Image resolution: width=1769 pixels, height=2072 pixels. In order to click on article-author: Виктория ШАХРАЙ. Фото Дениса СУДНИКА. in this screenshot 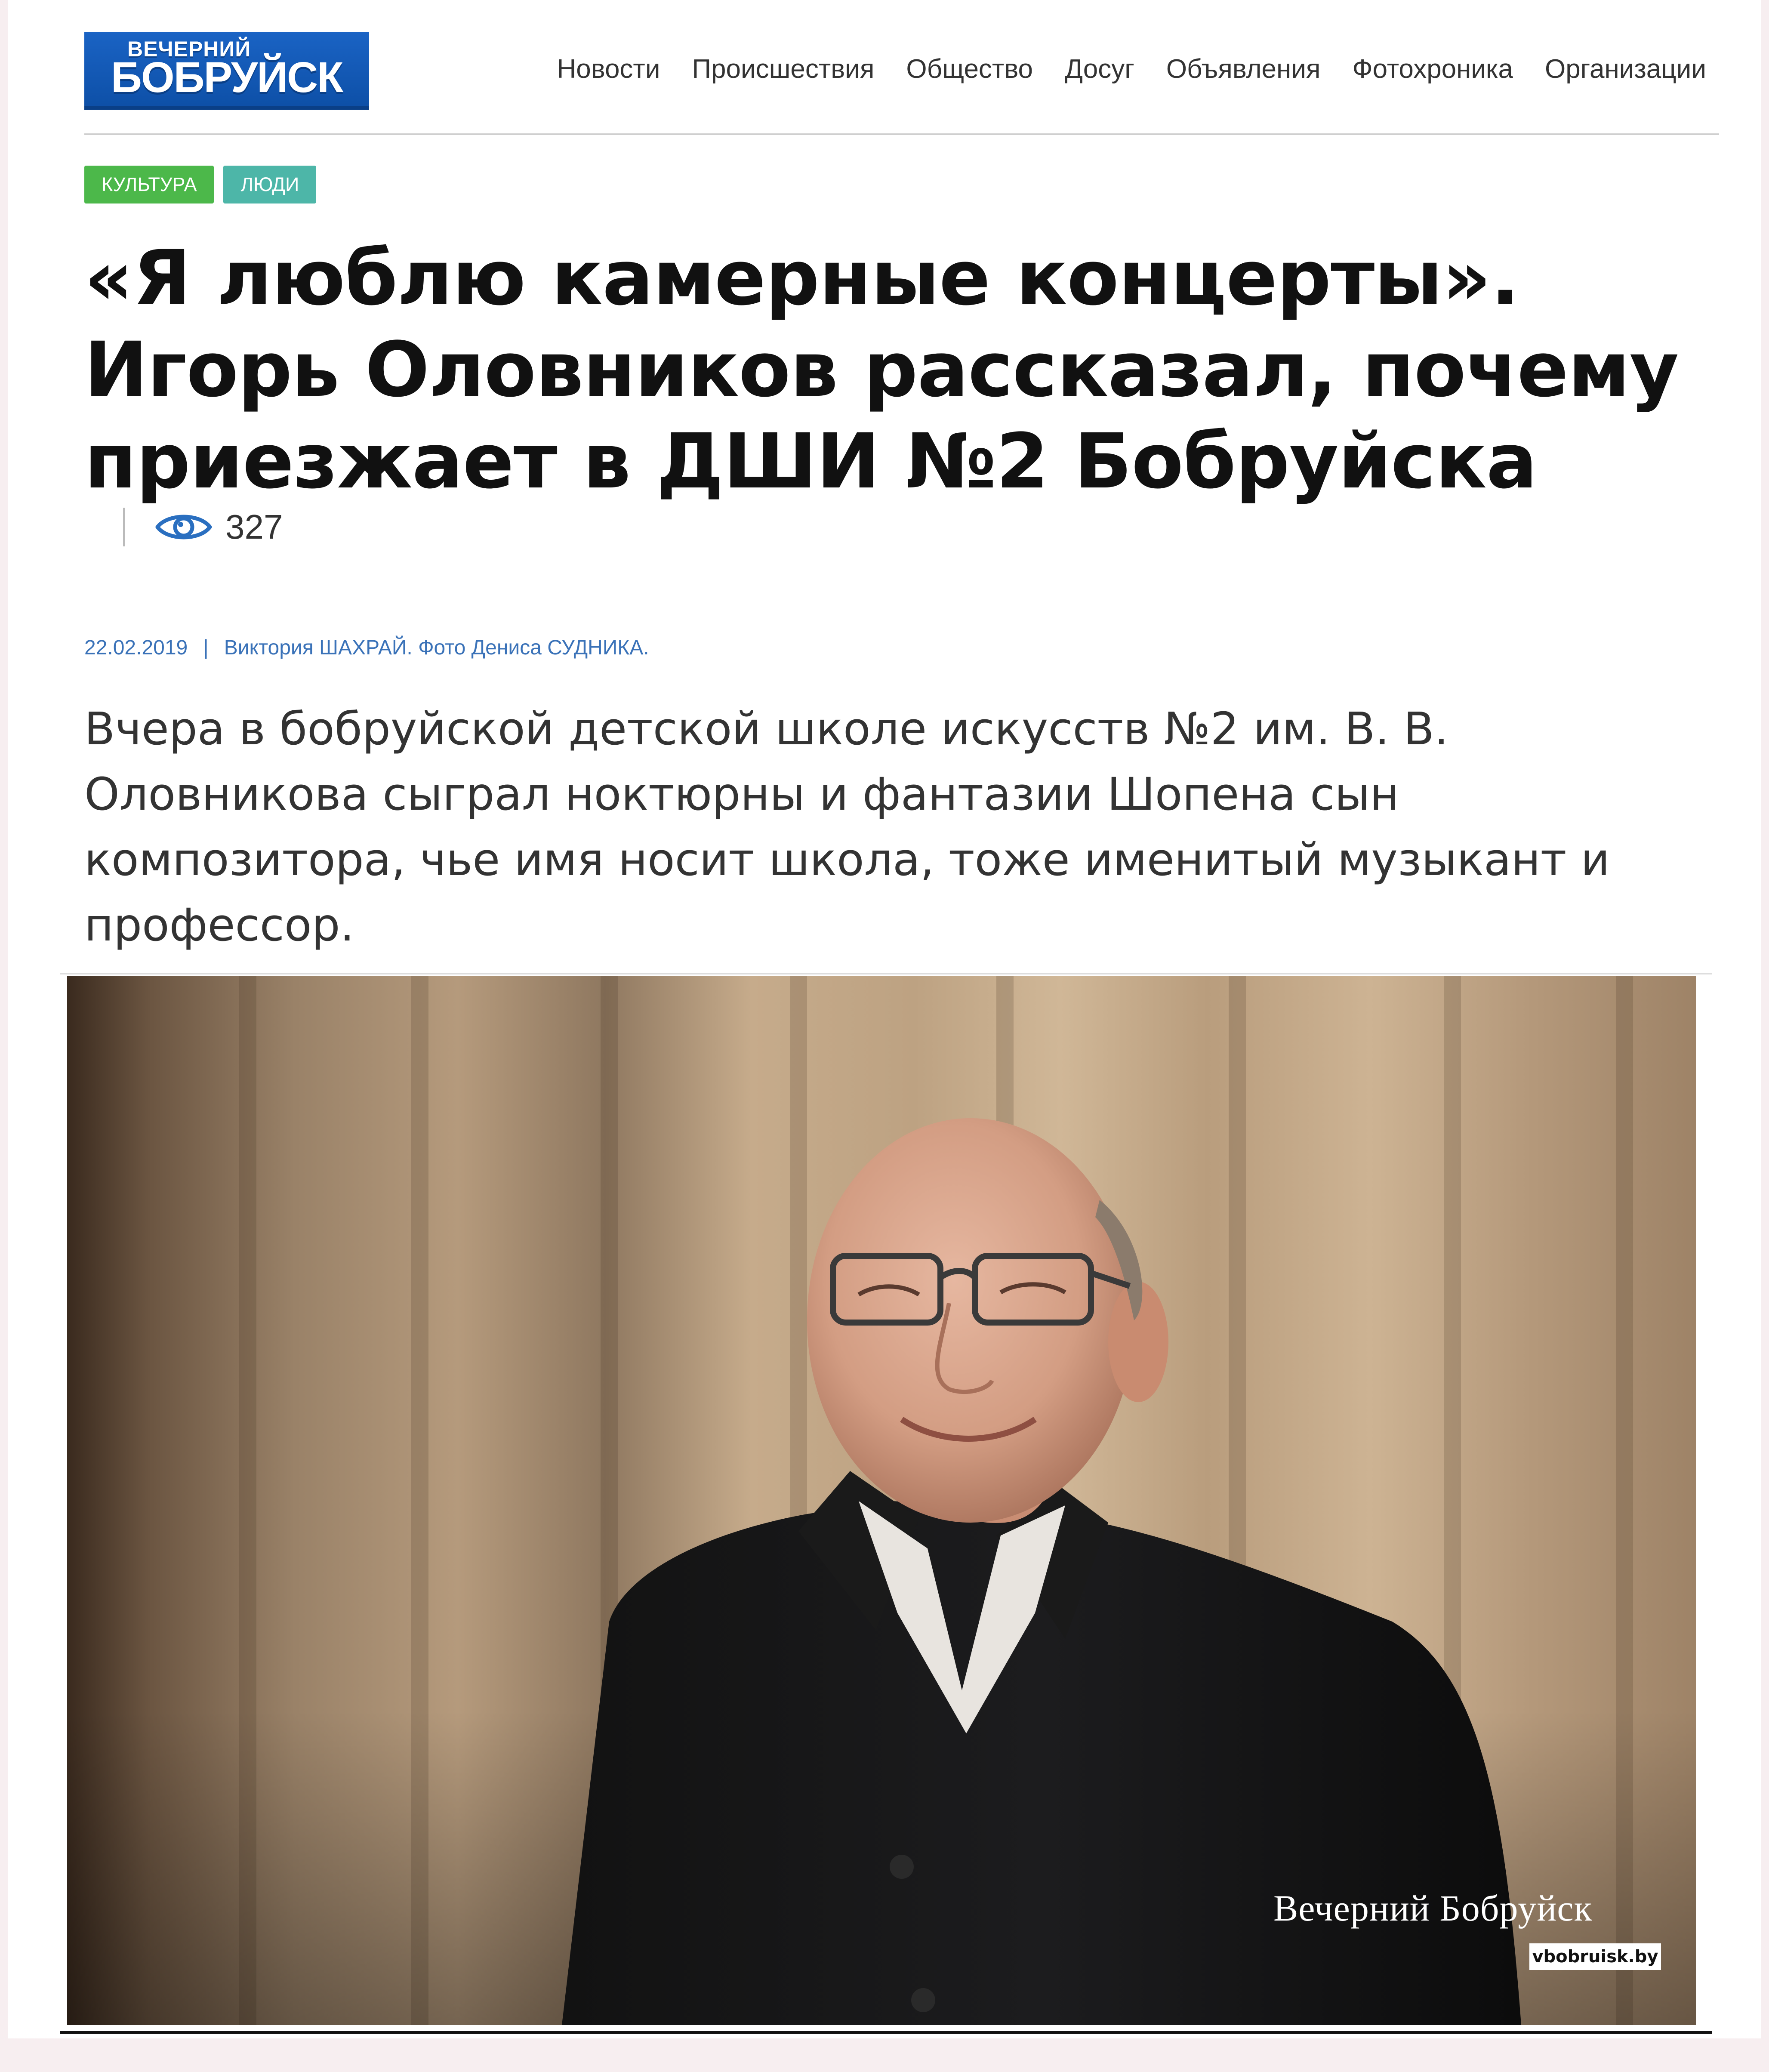, I will do `click(436, 647)`.